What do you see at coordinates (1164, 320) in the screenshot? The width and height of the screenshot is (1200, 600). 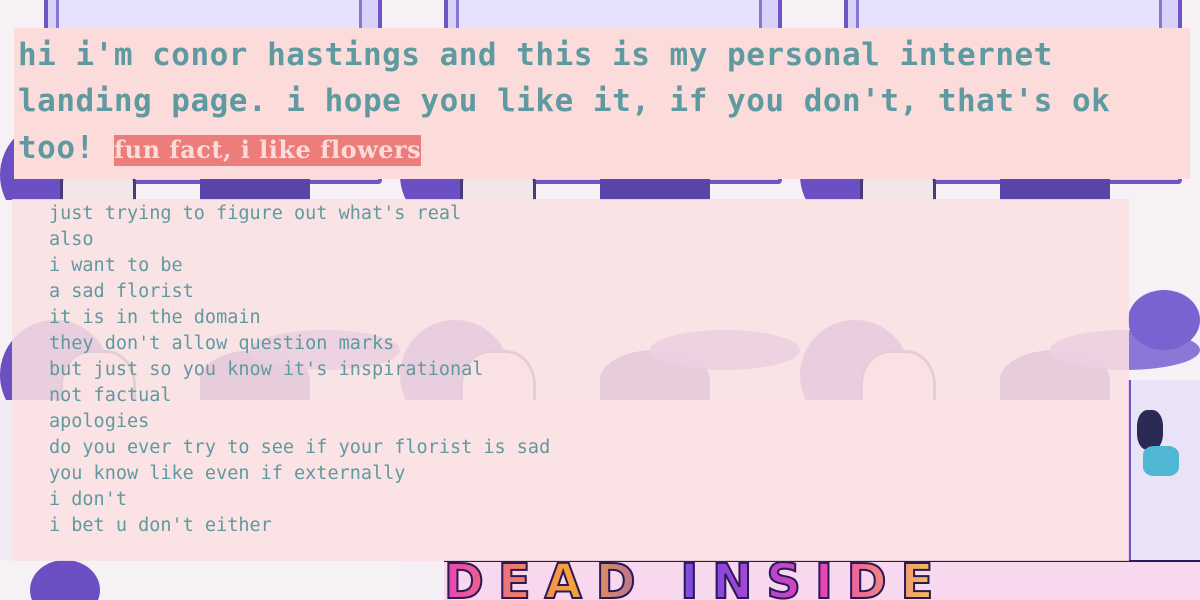 I see `plate-decoration` at bounding box center [1164, 320].